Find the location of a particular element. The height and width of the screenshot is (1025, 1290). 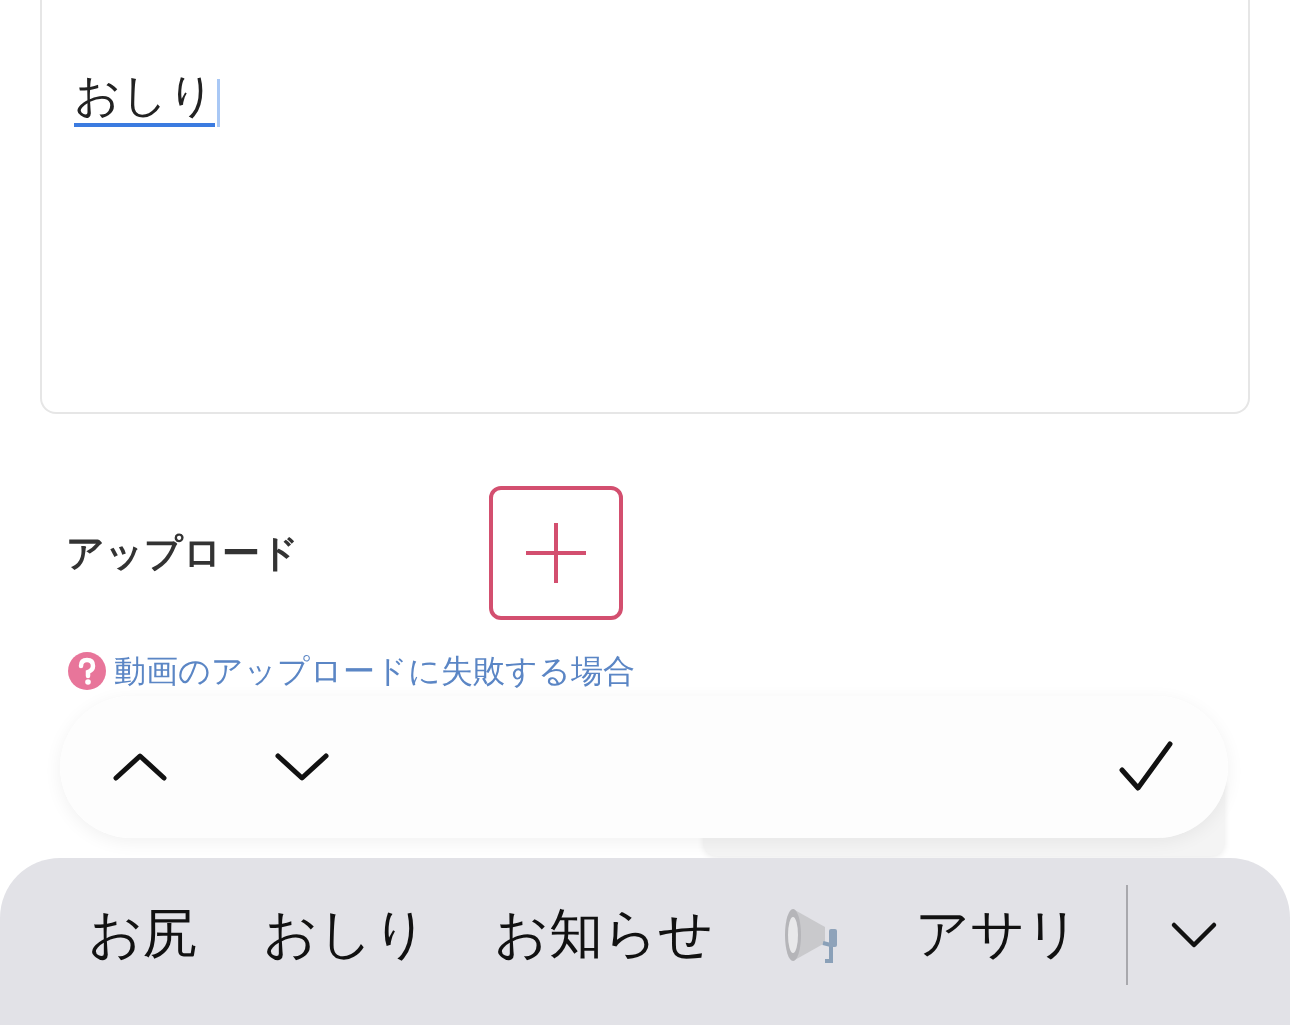

add-button is located at coordinates (556, 553).